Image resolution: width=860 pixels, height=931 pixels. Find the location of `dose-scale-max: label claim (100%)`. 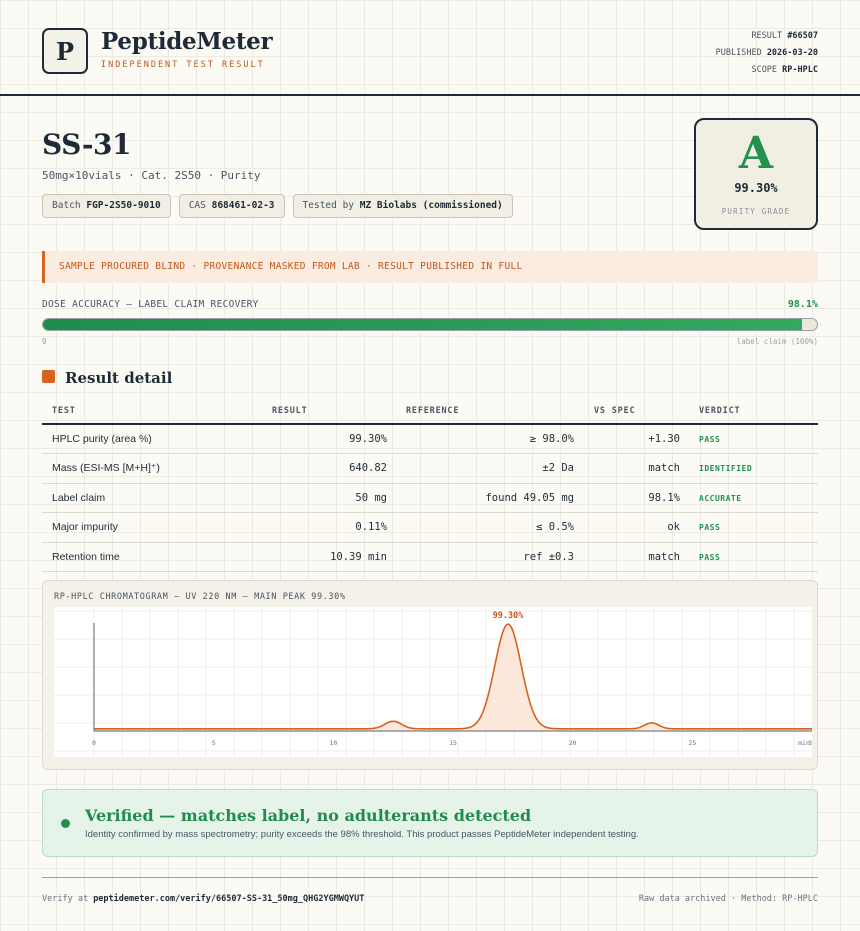

dose-scale-max: label claim (100%) is located at coordinates (777, 341).